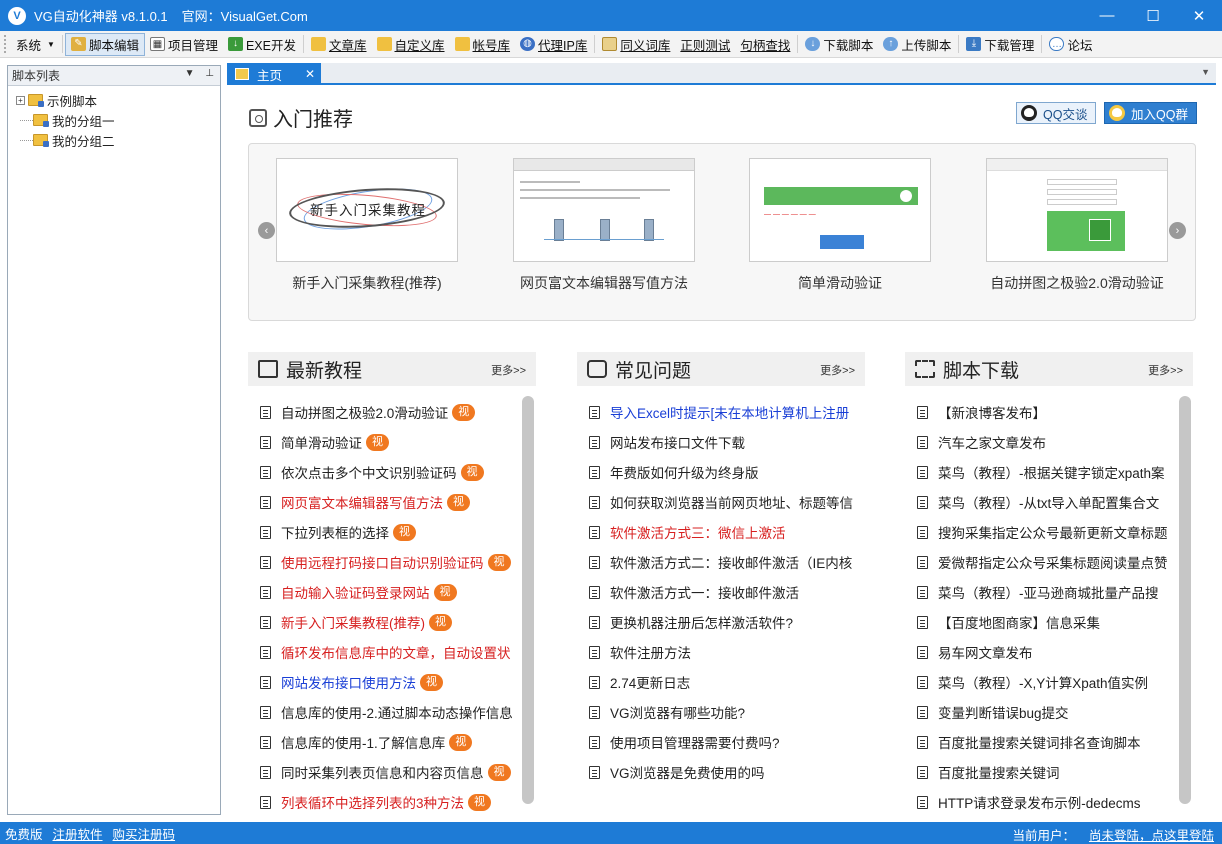  What do you see at coordinates (1177, 230) in the screenshot?
I see `carousel-next-icon: ›` at bounding box center [1177, 230].